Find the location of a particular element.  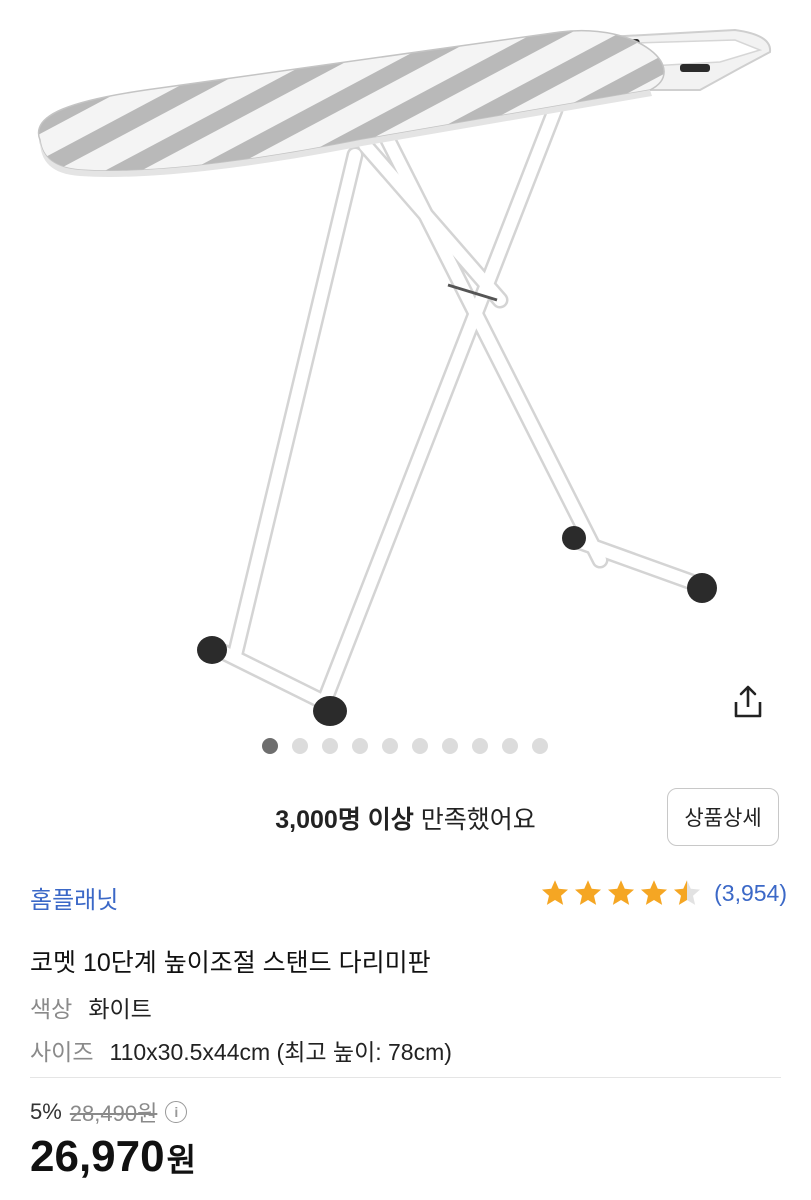

review-count: (3,954) is located at coordinates (750, 892).